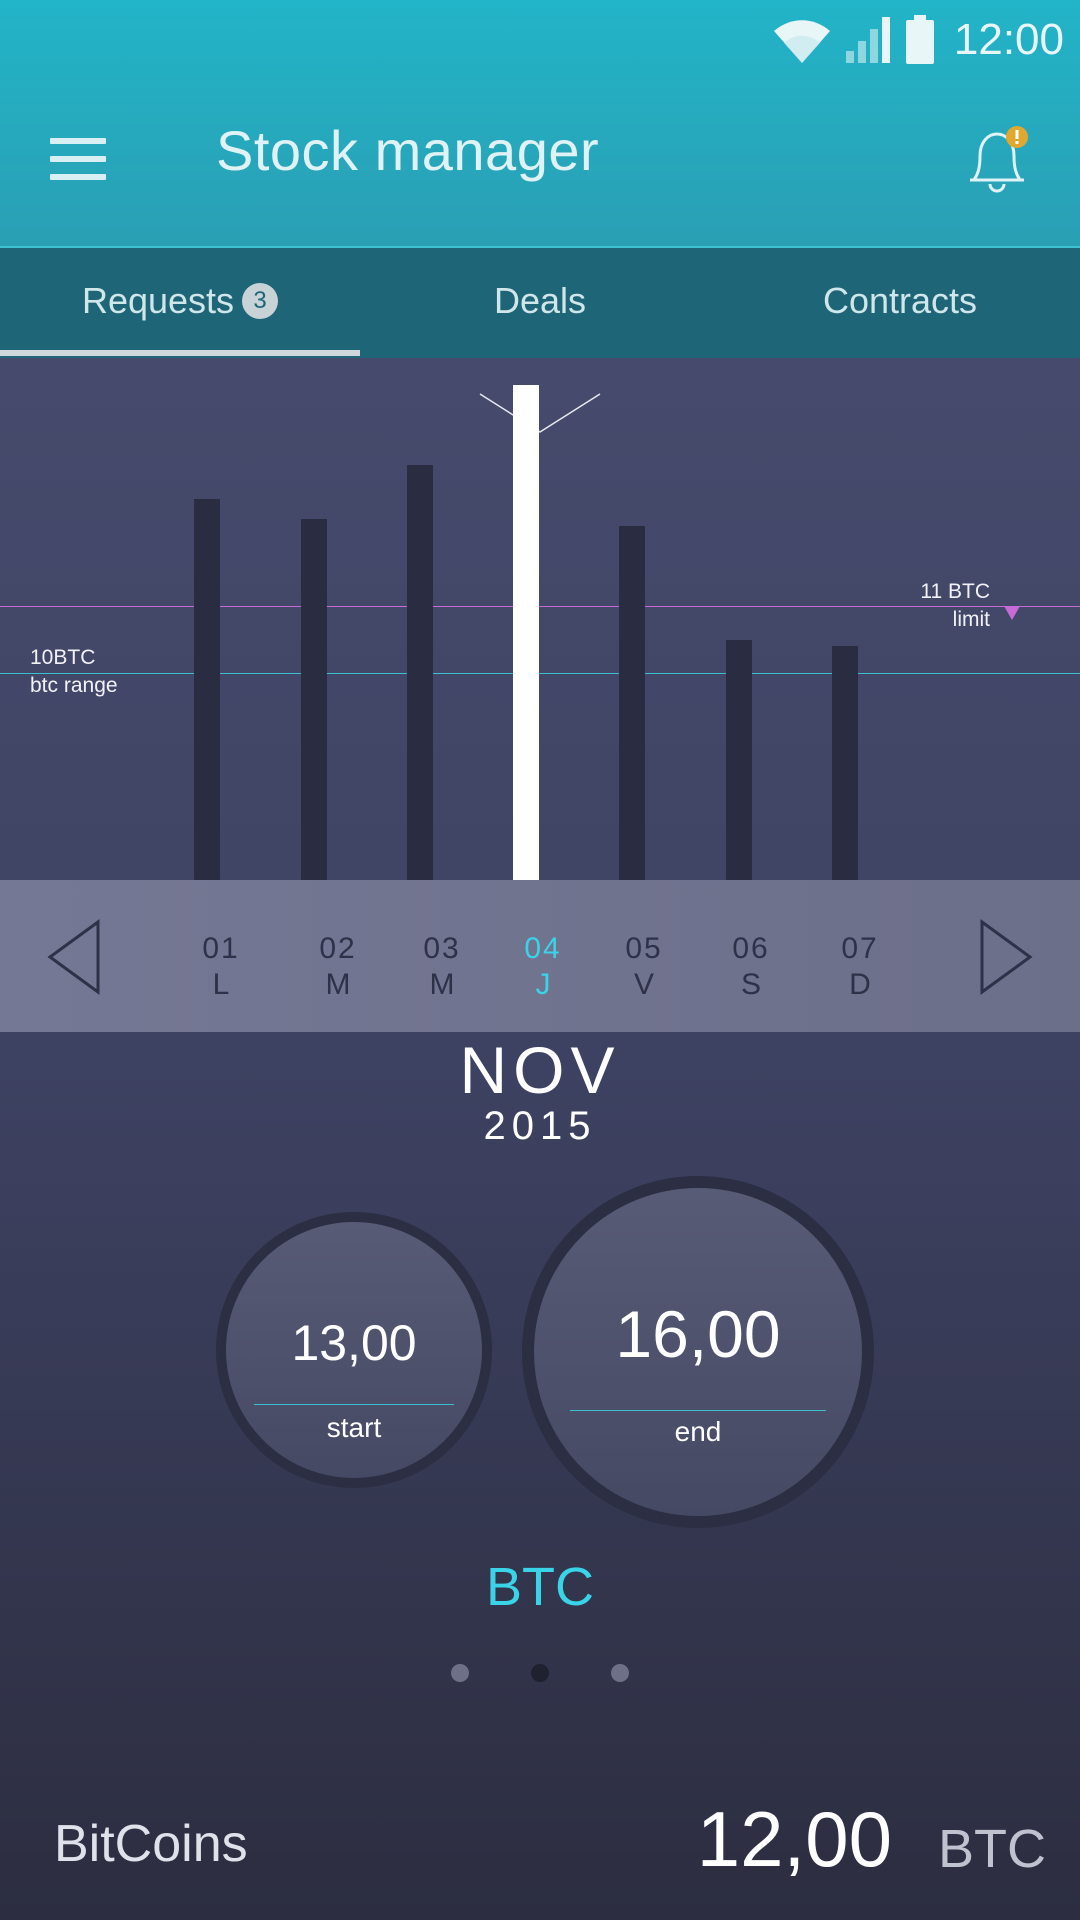 The width and height of the screenshot is (1080, 1920). Describe the element at coordinates (643, 984) in the screenshot. I see `day-letter: V` at that location.